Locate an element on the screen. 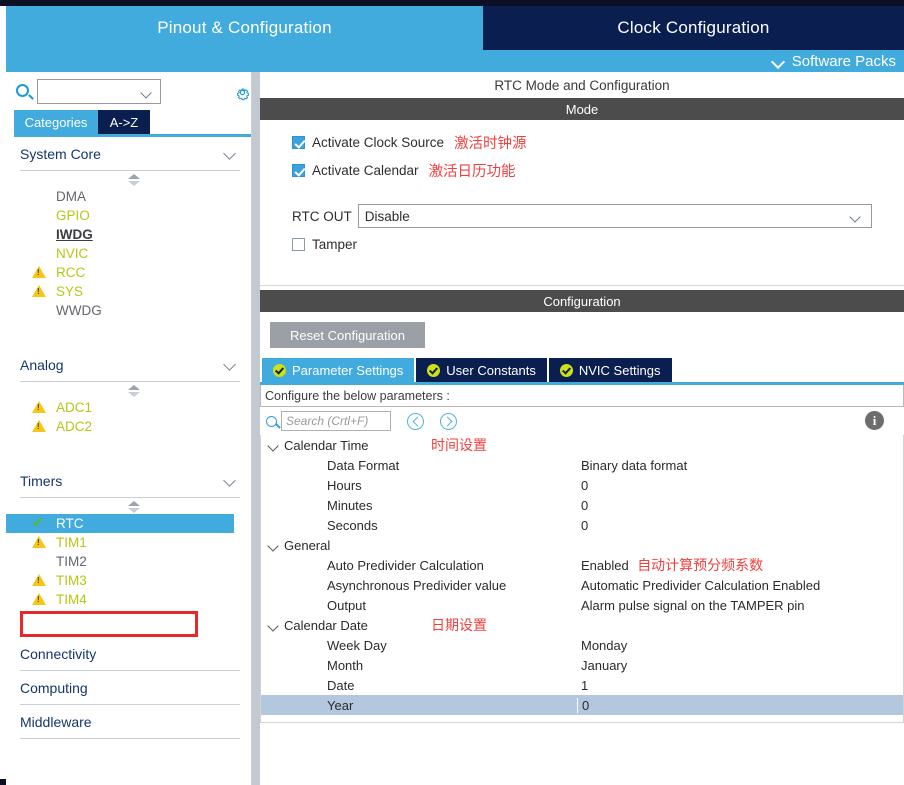 This screenshot has height=785, width=904. sidebar-item-adc2: ADC2 is located at coordinates (128, 426).